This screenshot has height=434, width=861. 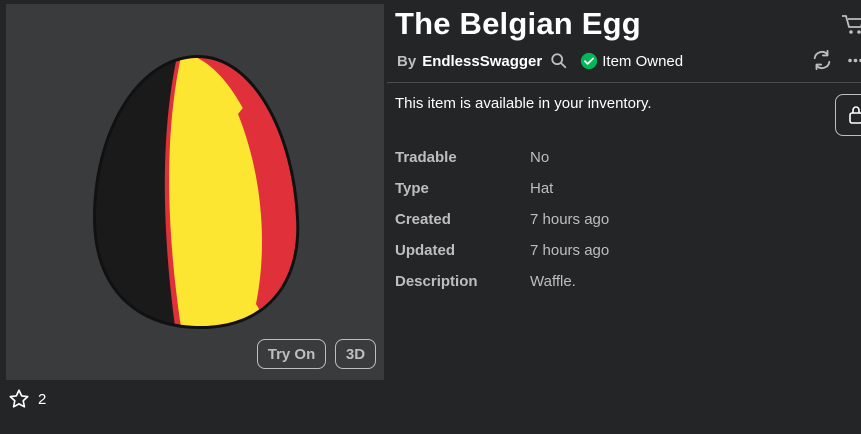 I want to click on detail-value: Waffle., so click(x=553, y=281).